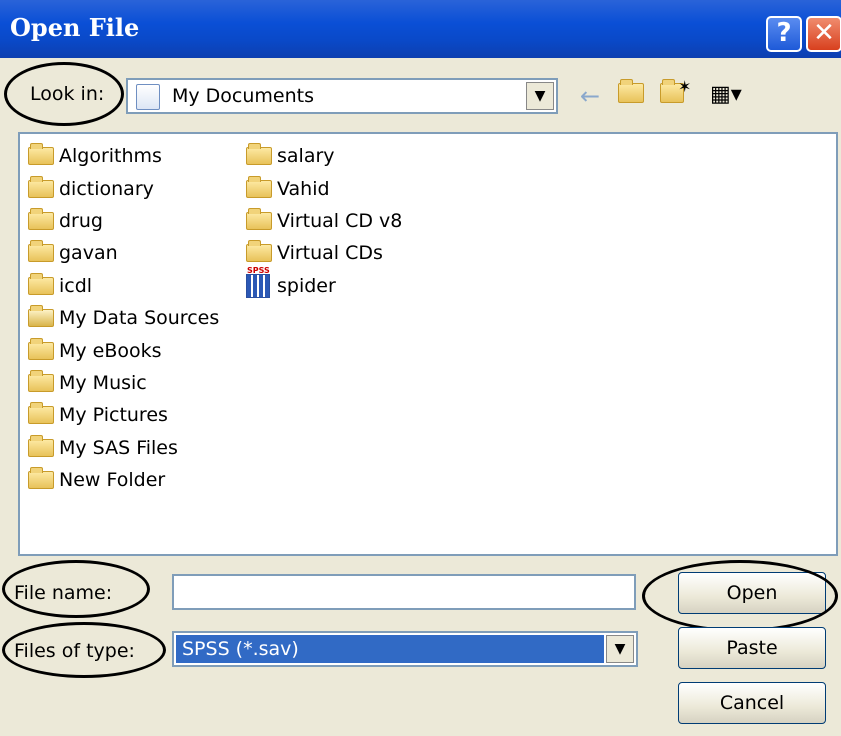 This screenshot has height=736, width=841. Describe the element at coordinates (633, 93) in the screenshot. I see `up-folder-icon` at that location.